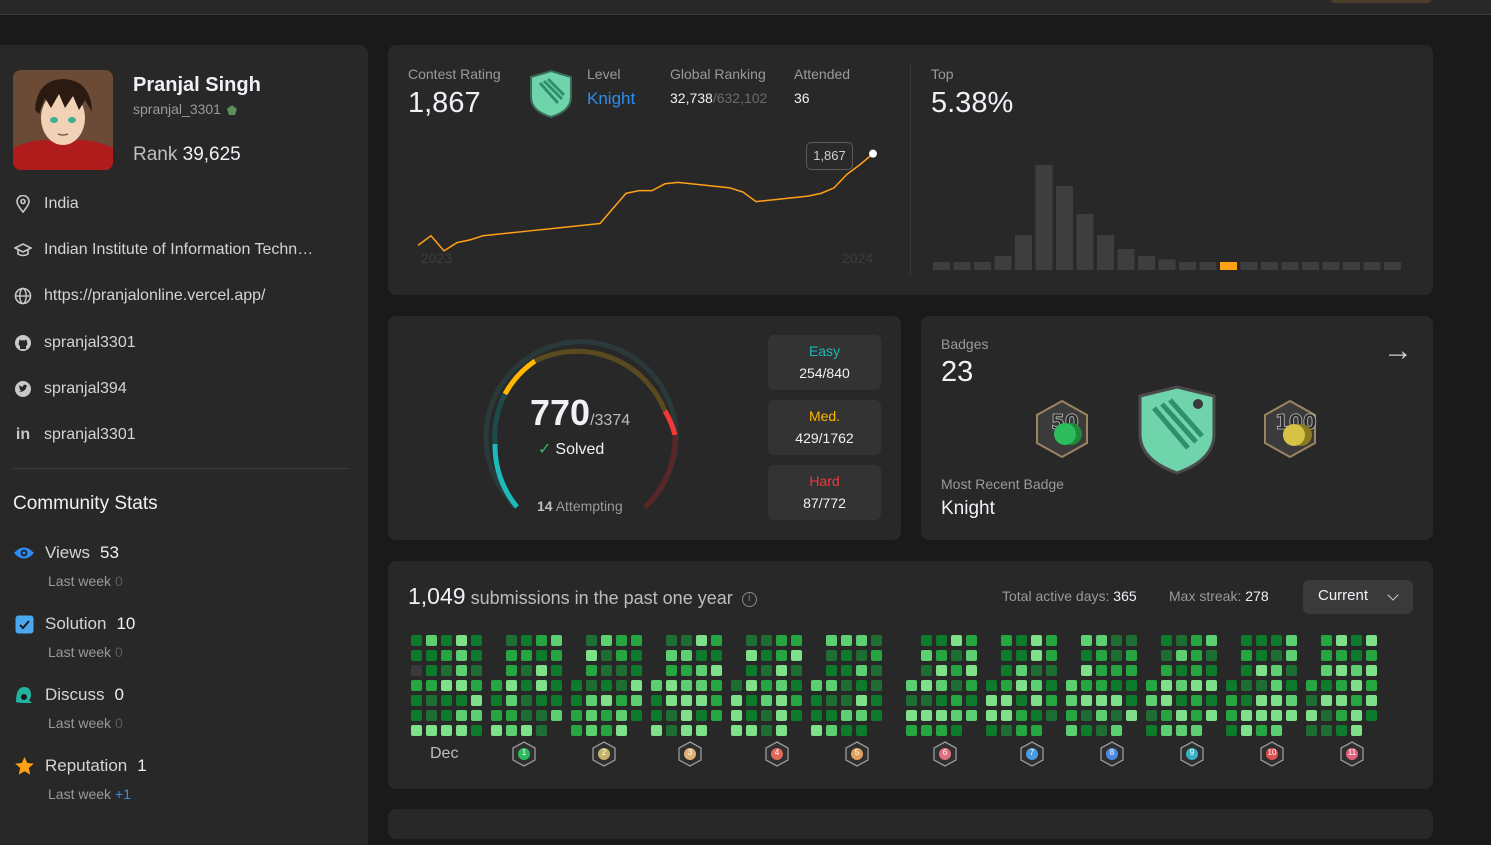 The height and width of the screenshot is (845, 1491). Describe the element at coordinates (1352, 754) in the screenshot. I see `monthly-badge-icon: 11` at that location.